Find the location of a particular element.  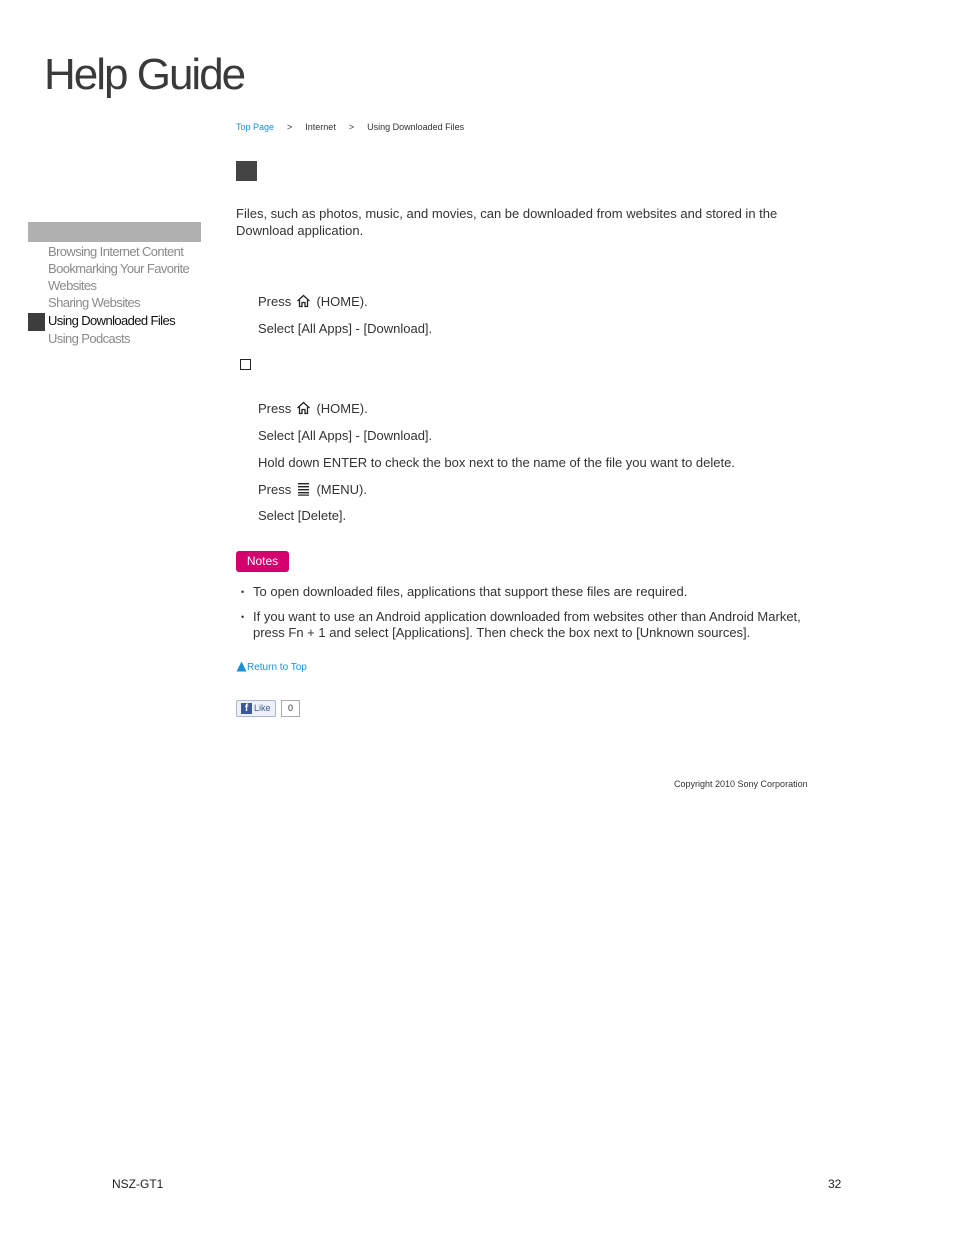

sidebar-item-bookmarking: Bookmarking Your Favorite is located at coordinates (118, 268).